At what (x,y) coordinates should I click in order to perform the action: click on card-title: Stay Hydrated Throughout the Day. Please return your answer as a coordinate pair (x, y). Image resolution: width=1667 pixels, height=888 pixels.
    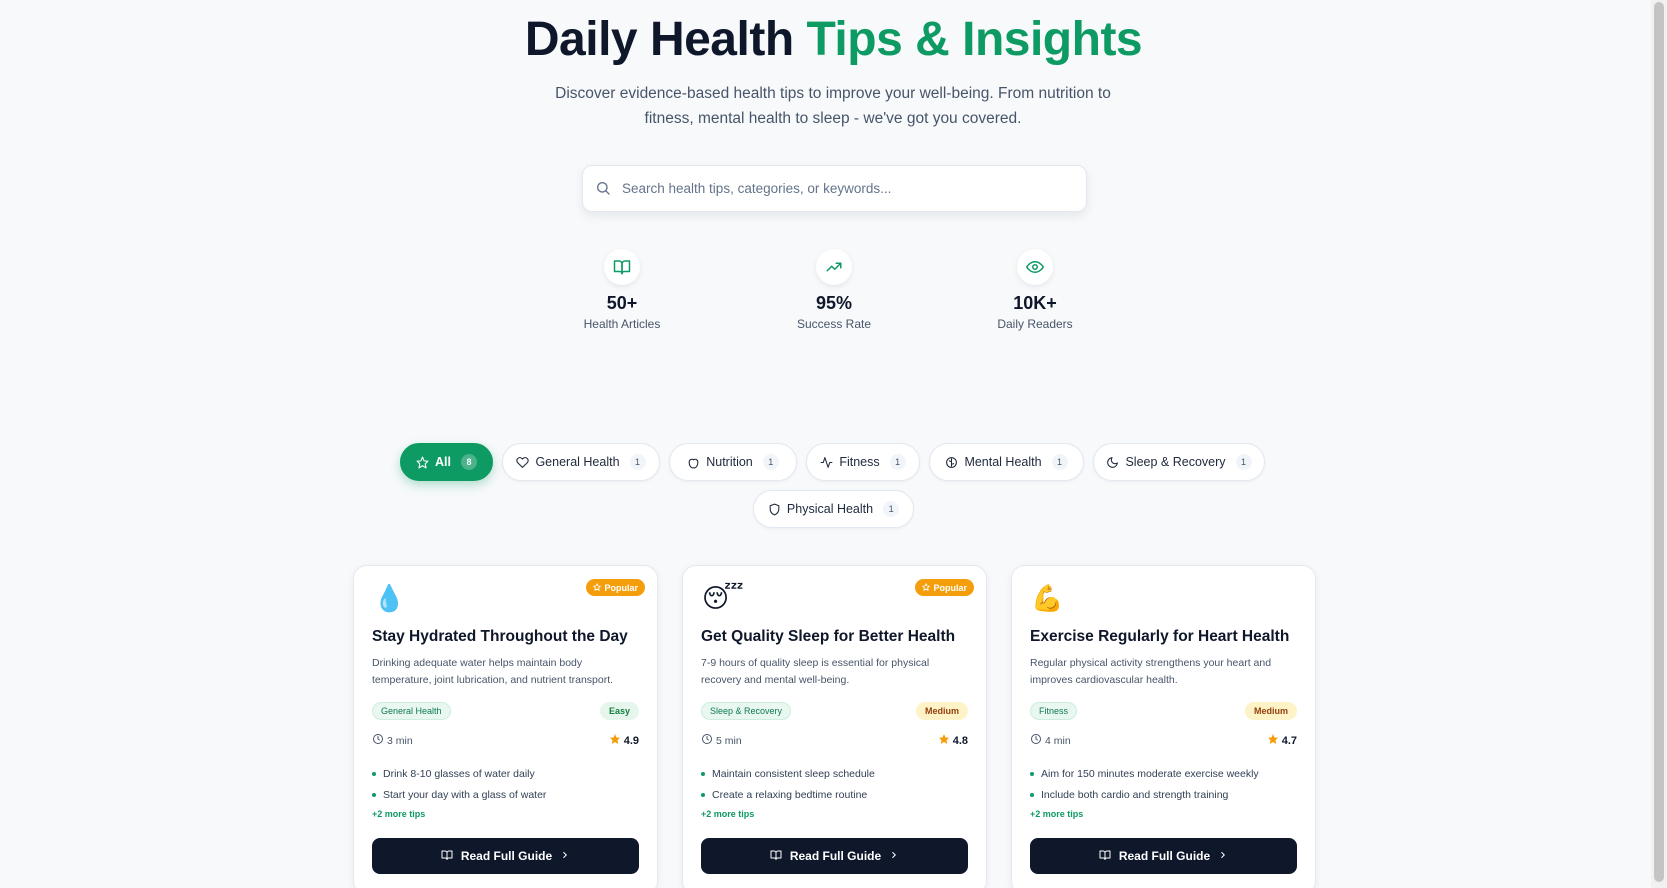
    Looking at the image, I should click on (500, 636).